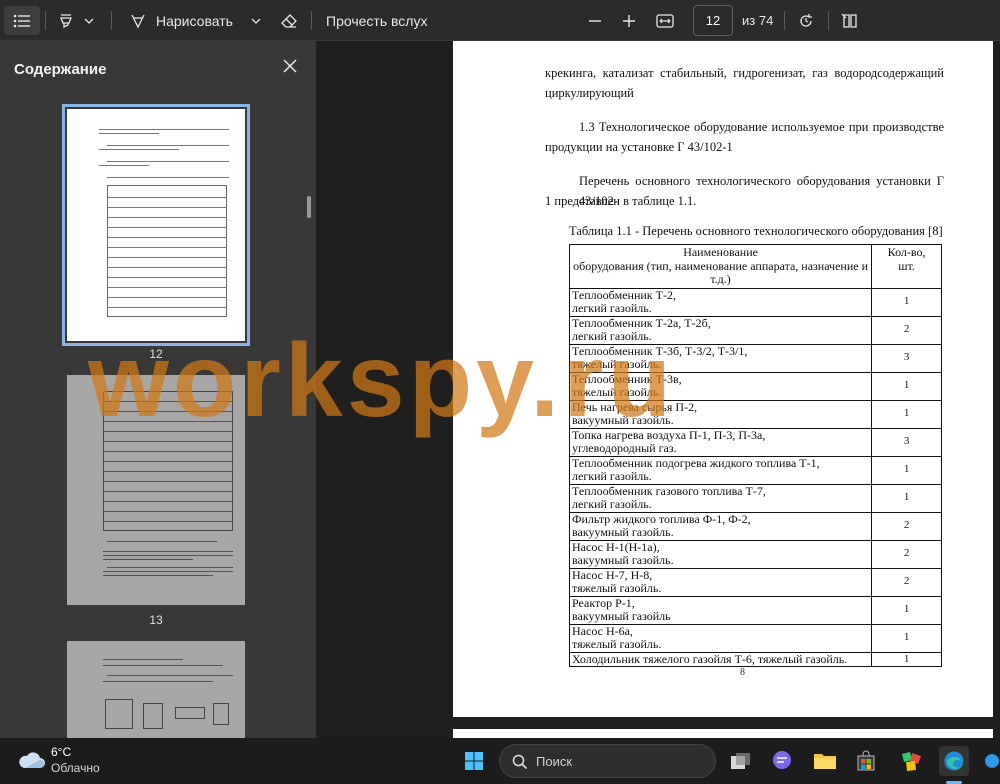 The width and height of the screenshot is (1000, 784). Describe the element at coordinates (720, 554) in the screenshot. I see `name-cell: Насос Н-1(Н-1а), вакуумный газойль.` at that location.